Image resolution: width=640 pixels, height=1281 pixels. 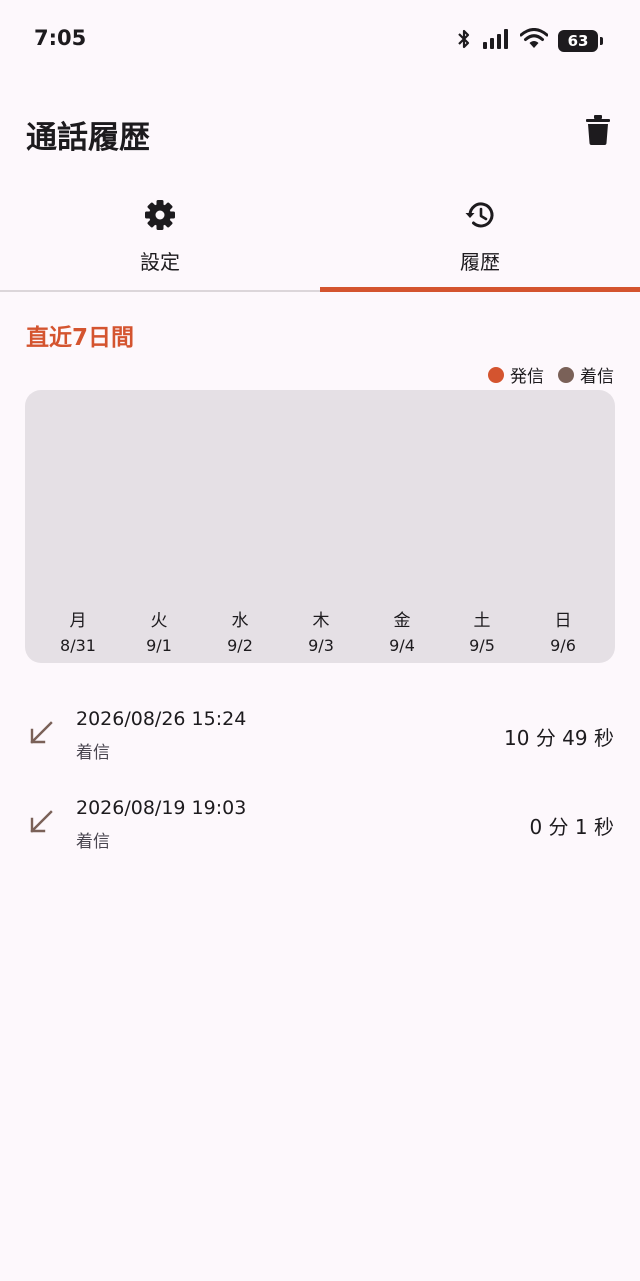 I want to click on call-duration: 0 分 1 秒, so click(x=571, y=827).